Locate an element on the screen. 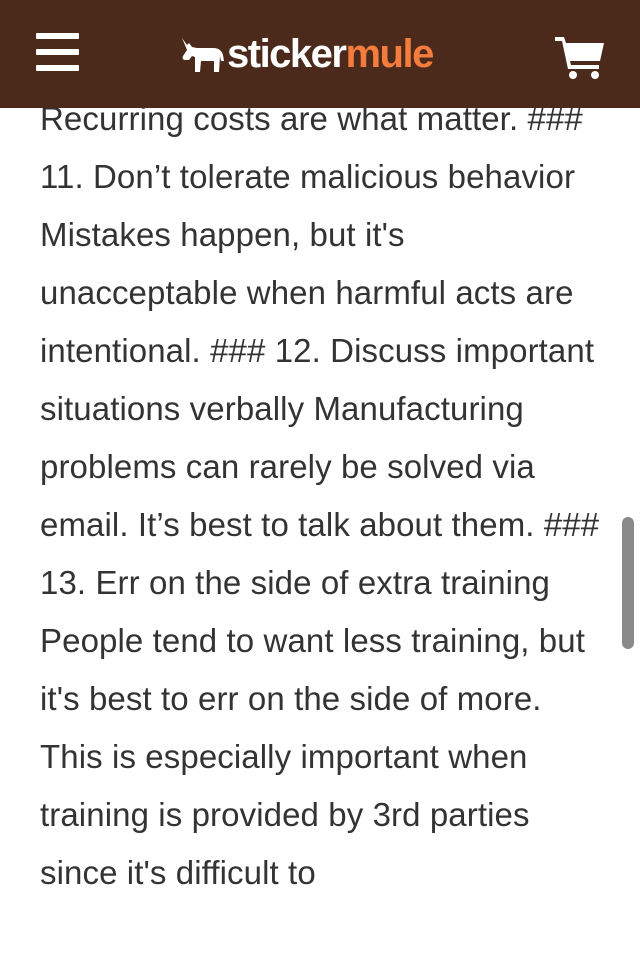 The width and height of the screenshot is (640, 959). site-header: stickermule is located at coordinates (320, 54).